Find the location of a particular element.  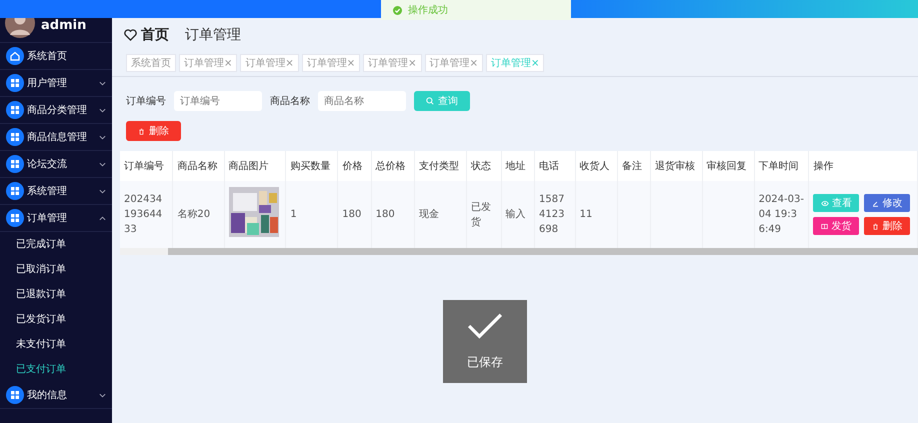

submenu-item: 已退款订单 is located at coordinates (56, 294).